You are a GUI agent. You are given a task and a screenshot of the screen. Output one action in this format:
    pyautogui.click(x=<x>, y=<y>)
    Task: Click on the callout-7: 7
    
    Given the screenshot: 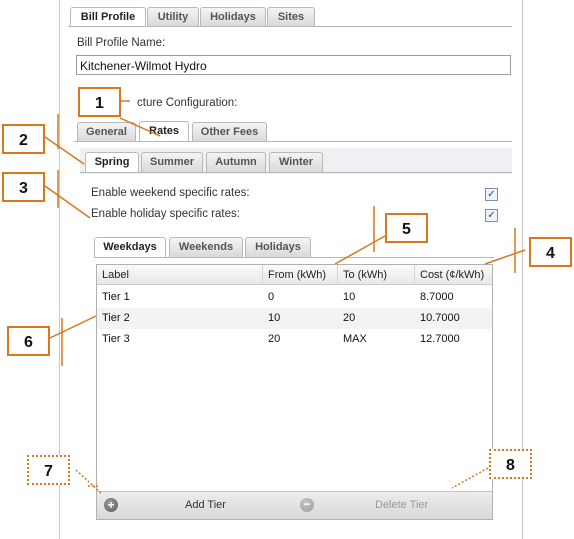 What is the action you would take?
    pyautogui.click(x=48, y=470)
    